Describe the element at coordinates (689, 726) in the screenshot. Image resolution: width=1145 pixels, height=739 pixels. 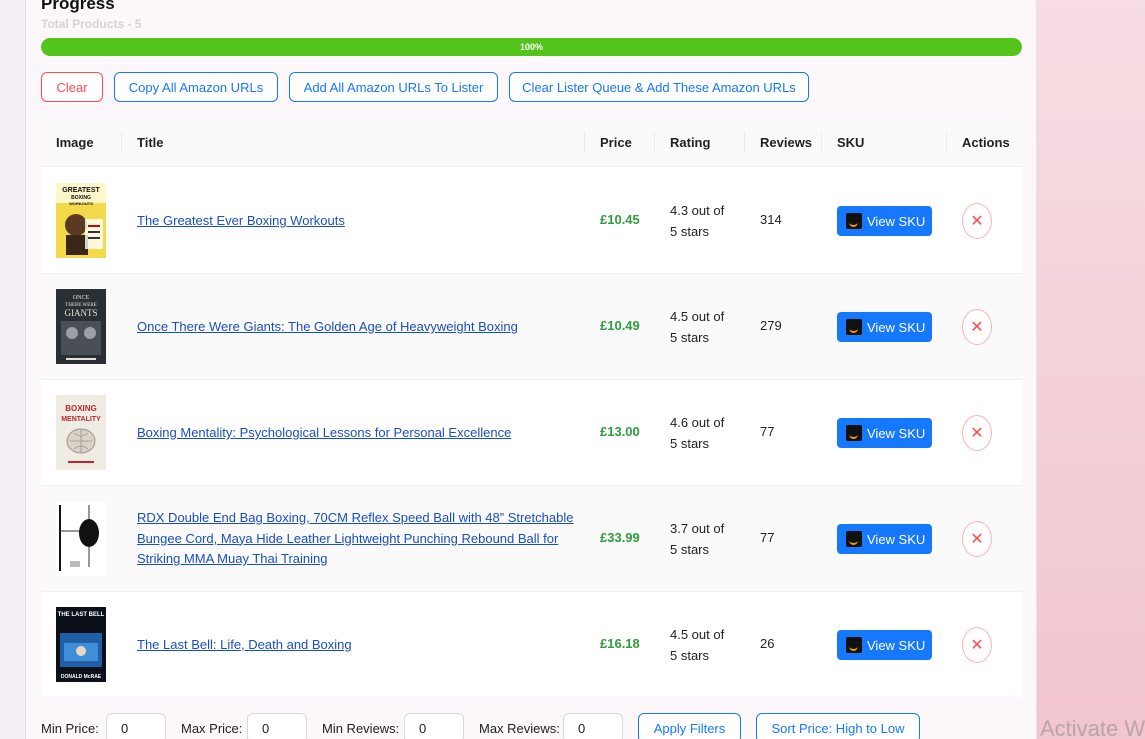
I see `apply-filters-button: Apply Filters` at that location.